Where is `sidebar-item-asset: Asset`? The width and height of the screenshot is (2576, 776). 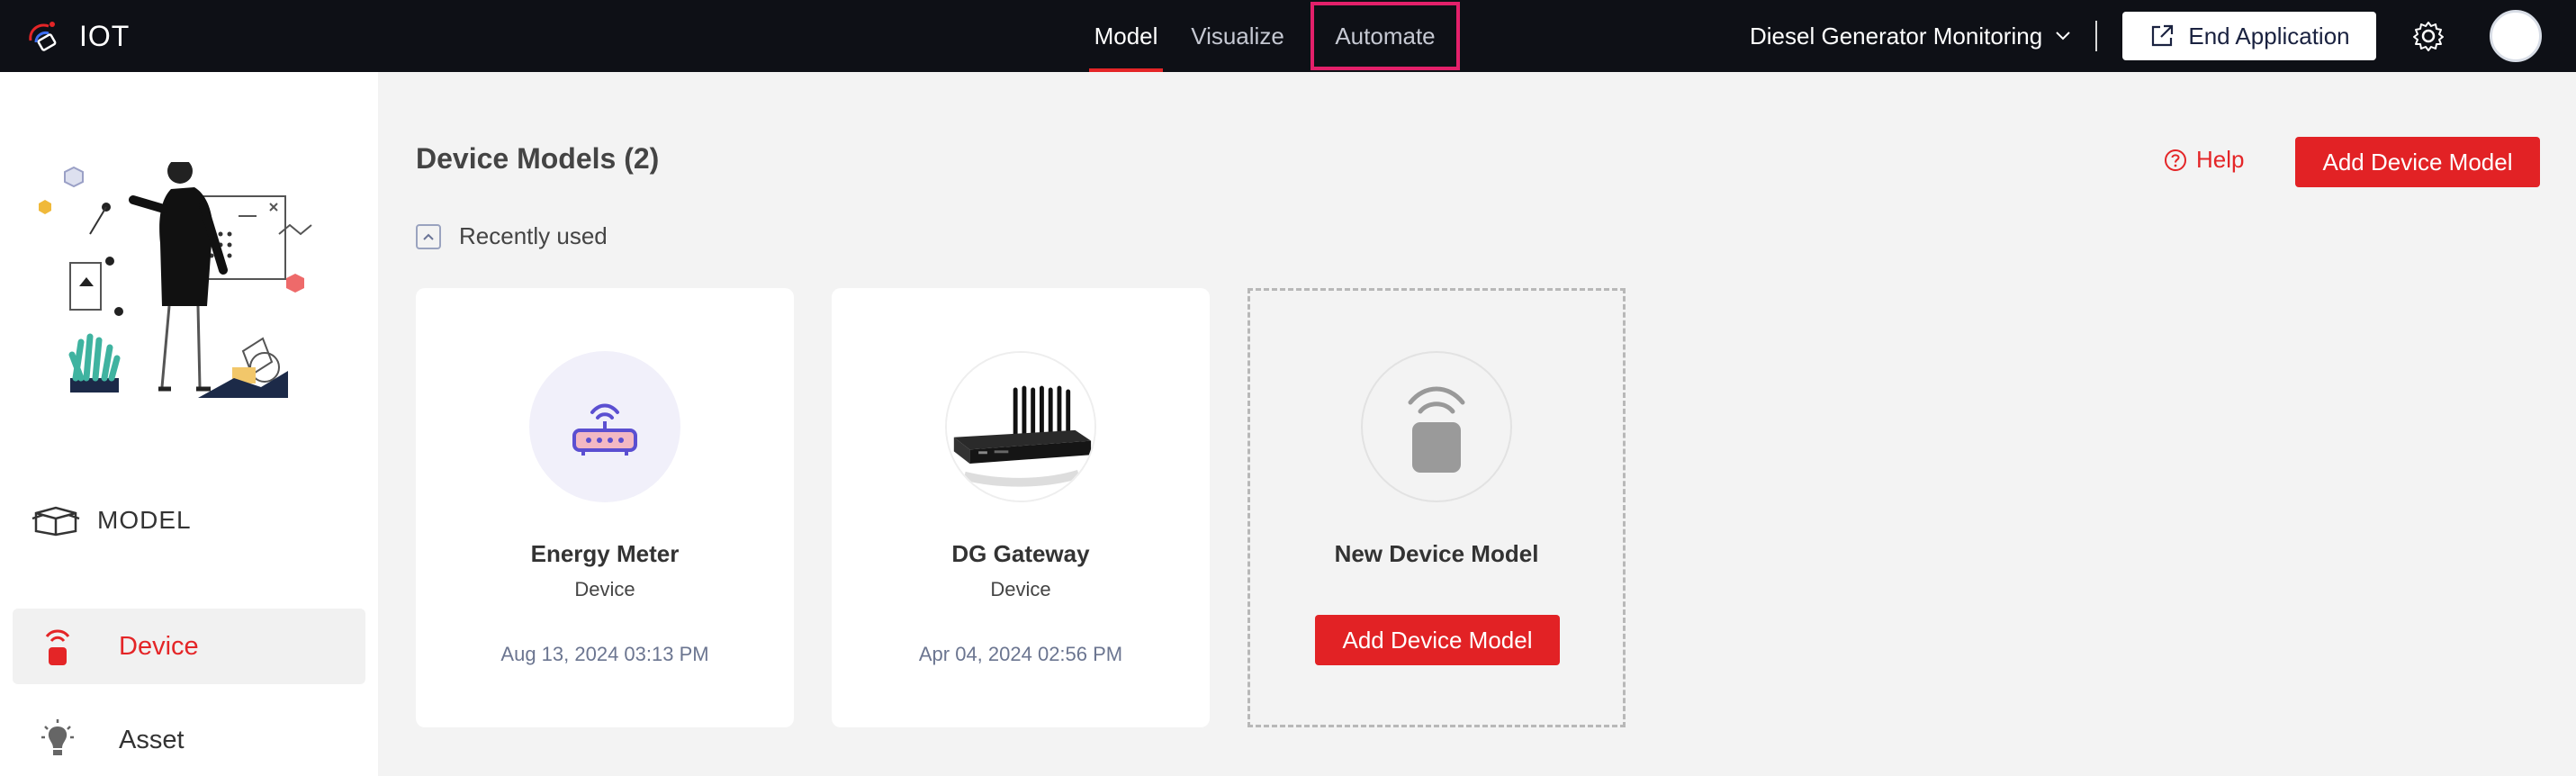
sidebar-item-asset: Asset is located at coordinates (189, 739).